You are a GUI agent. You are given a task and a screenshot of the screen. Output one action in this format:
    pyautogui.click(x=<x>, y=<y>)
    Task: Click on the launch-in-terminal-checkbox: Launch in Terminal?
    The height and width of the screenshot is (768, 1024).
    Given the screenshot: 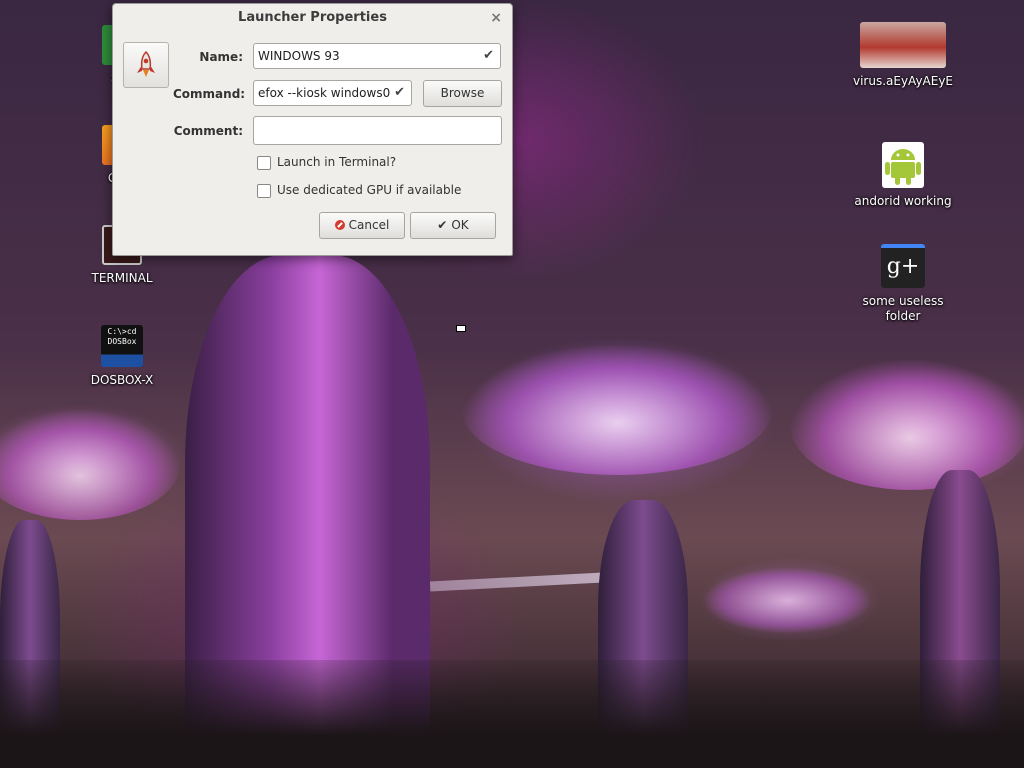 What is the action you would take?
    pyautogui.click(x=326, y=162)
    